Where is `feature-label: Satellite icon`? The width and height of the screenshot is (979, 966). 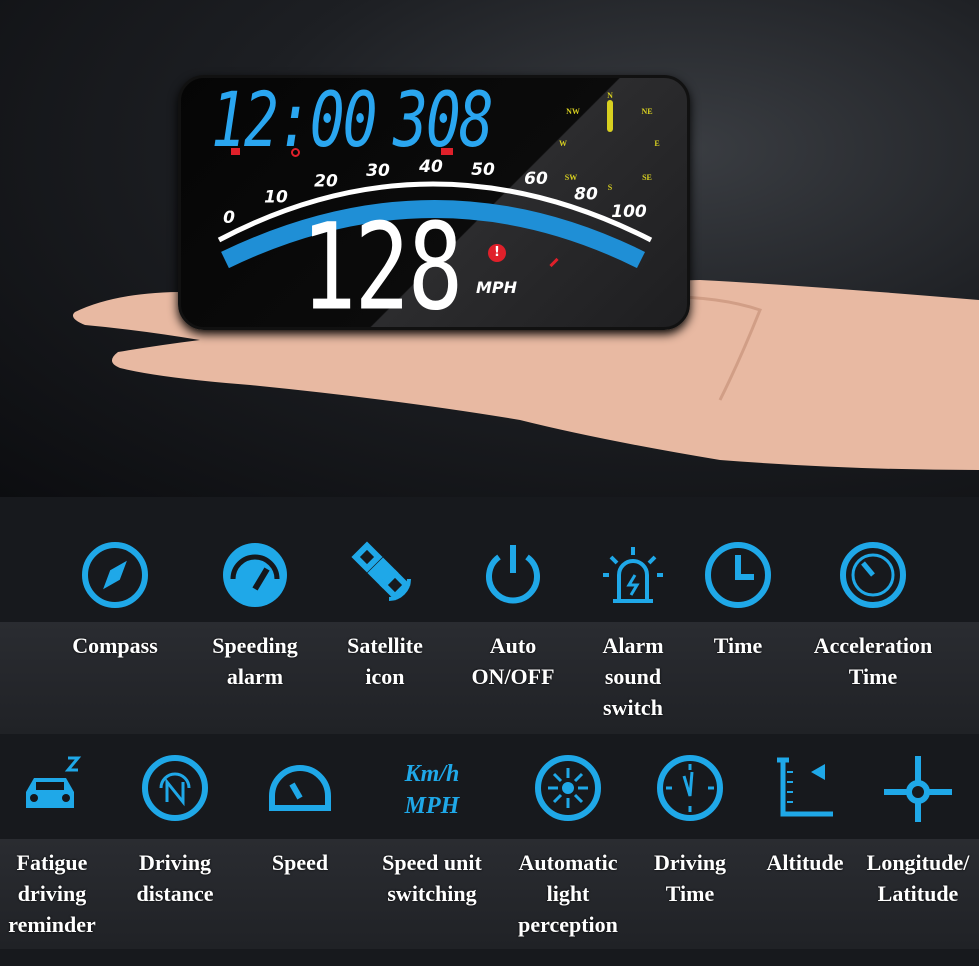
feature-label: Satellite icon is located at coordinates (385, 661).